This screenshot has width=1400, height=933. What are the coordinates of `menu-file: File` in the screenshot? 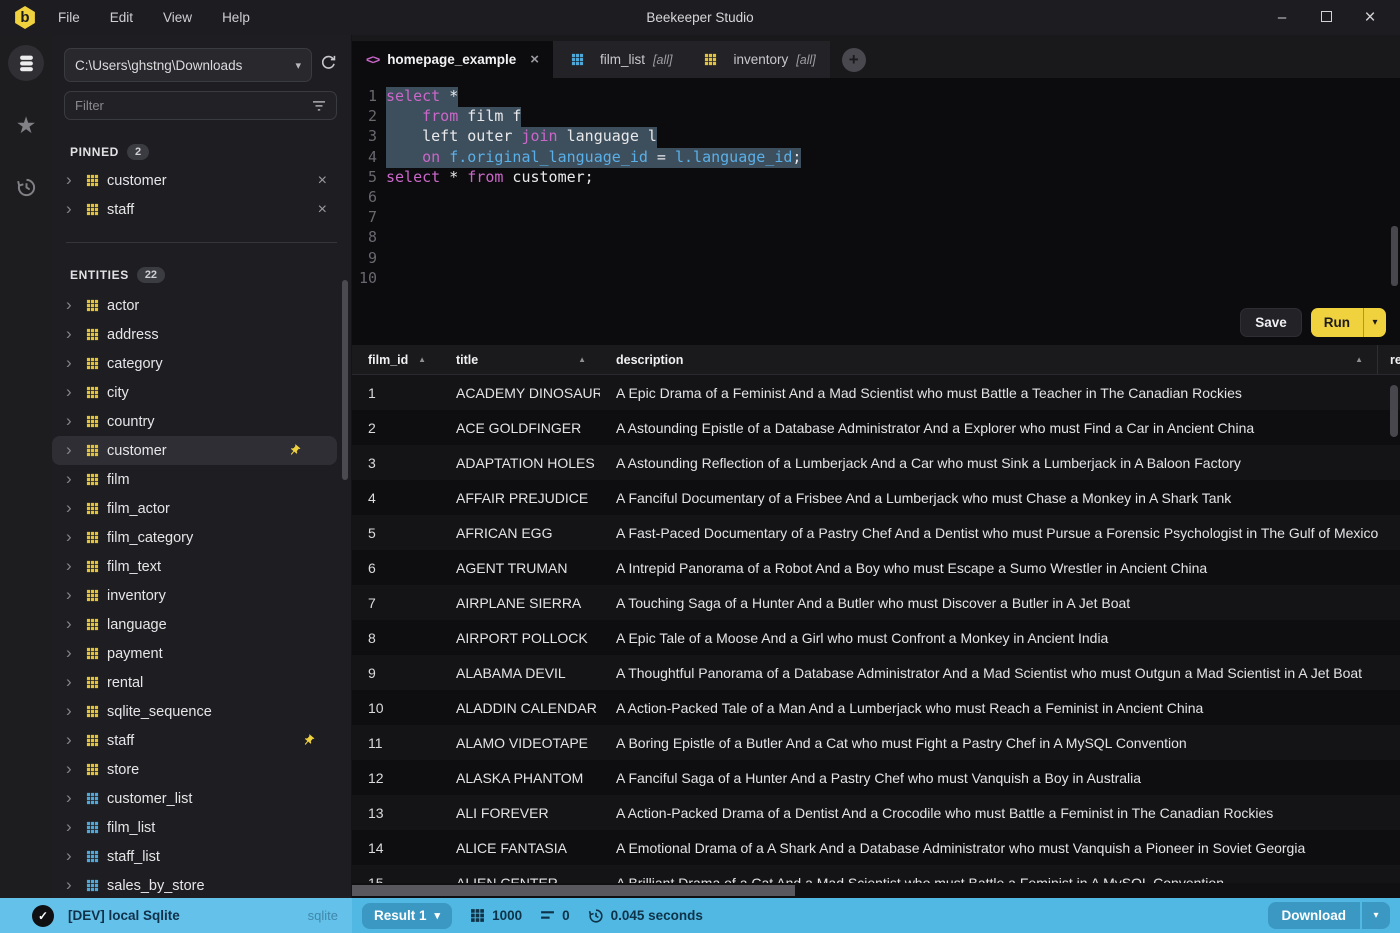 It's located at (69, 17).